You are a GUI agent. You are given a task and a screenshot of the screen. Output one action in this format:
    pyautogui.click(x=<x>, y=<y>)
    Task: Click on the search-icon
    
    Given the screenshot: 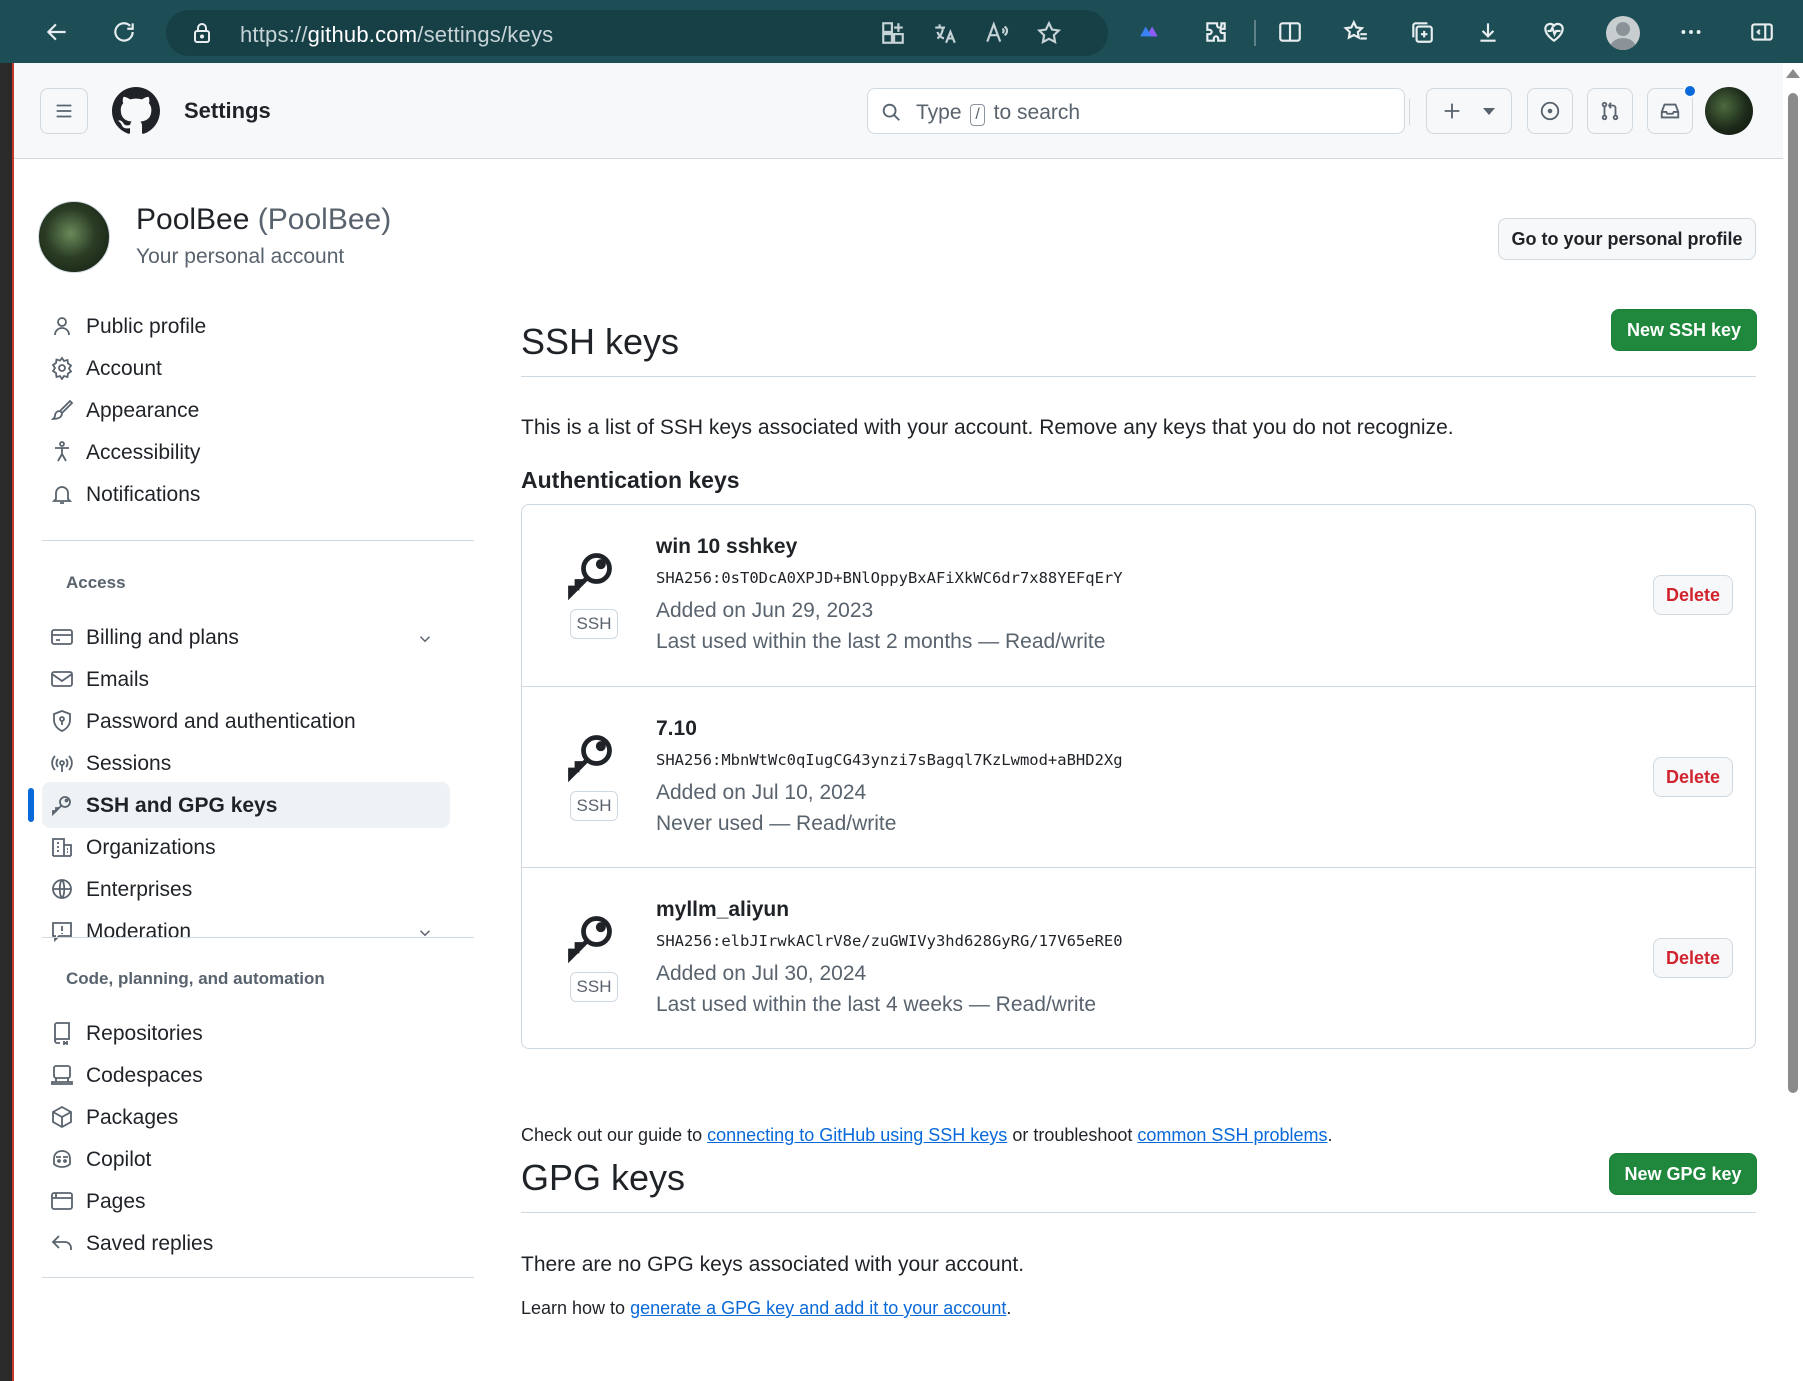 What is the action you would take?
    pyautogui.click(x=891, y=112)
    